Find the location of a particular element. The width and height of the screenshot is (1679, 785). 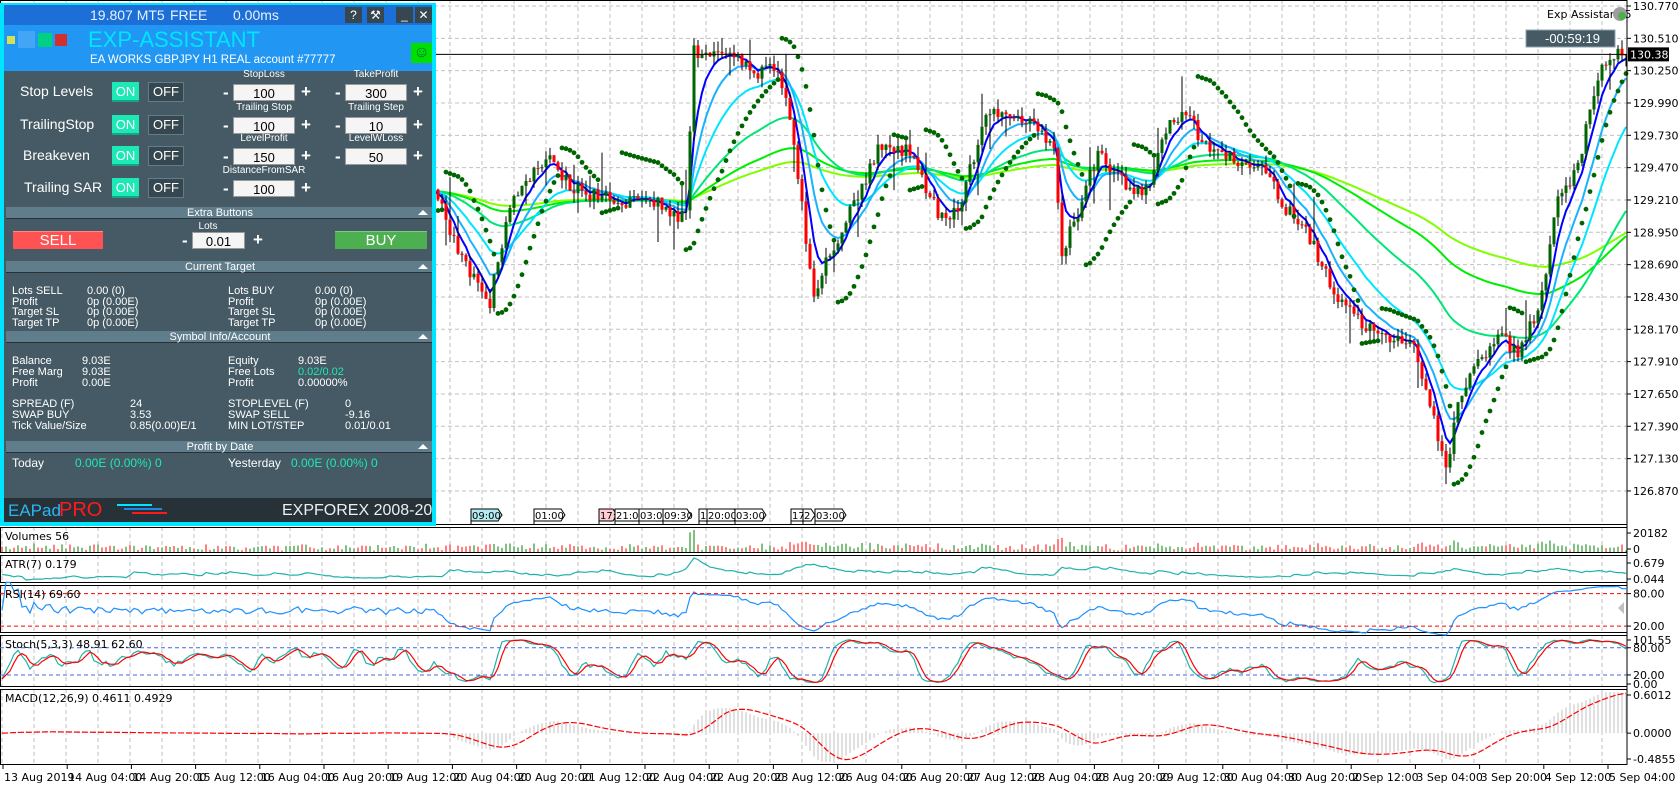

pane-scroll-marker is located at coordinates (1621, 608).